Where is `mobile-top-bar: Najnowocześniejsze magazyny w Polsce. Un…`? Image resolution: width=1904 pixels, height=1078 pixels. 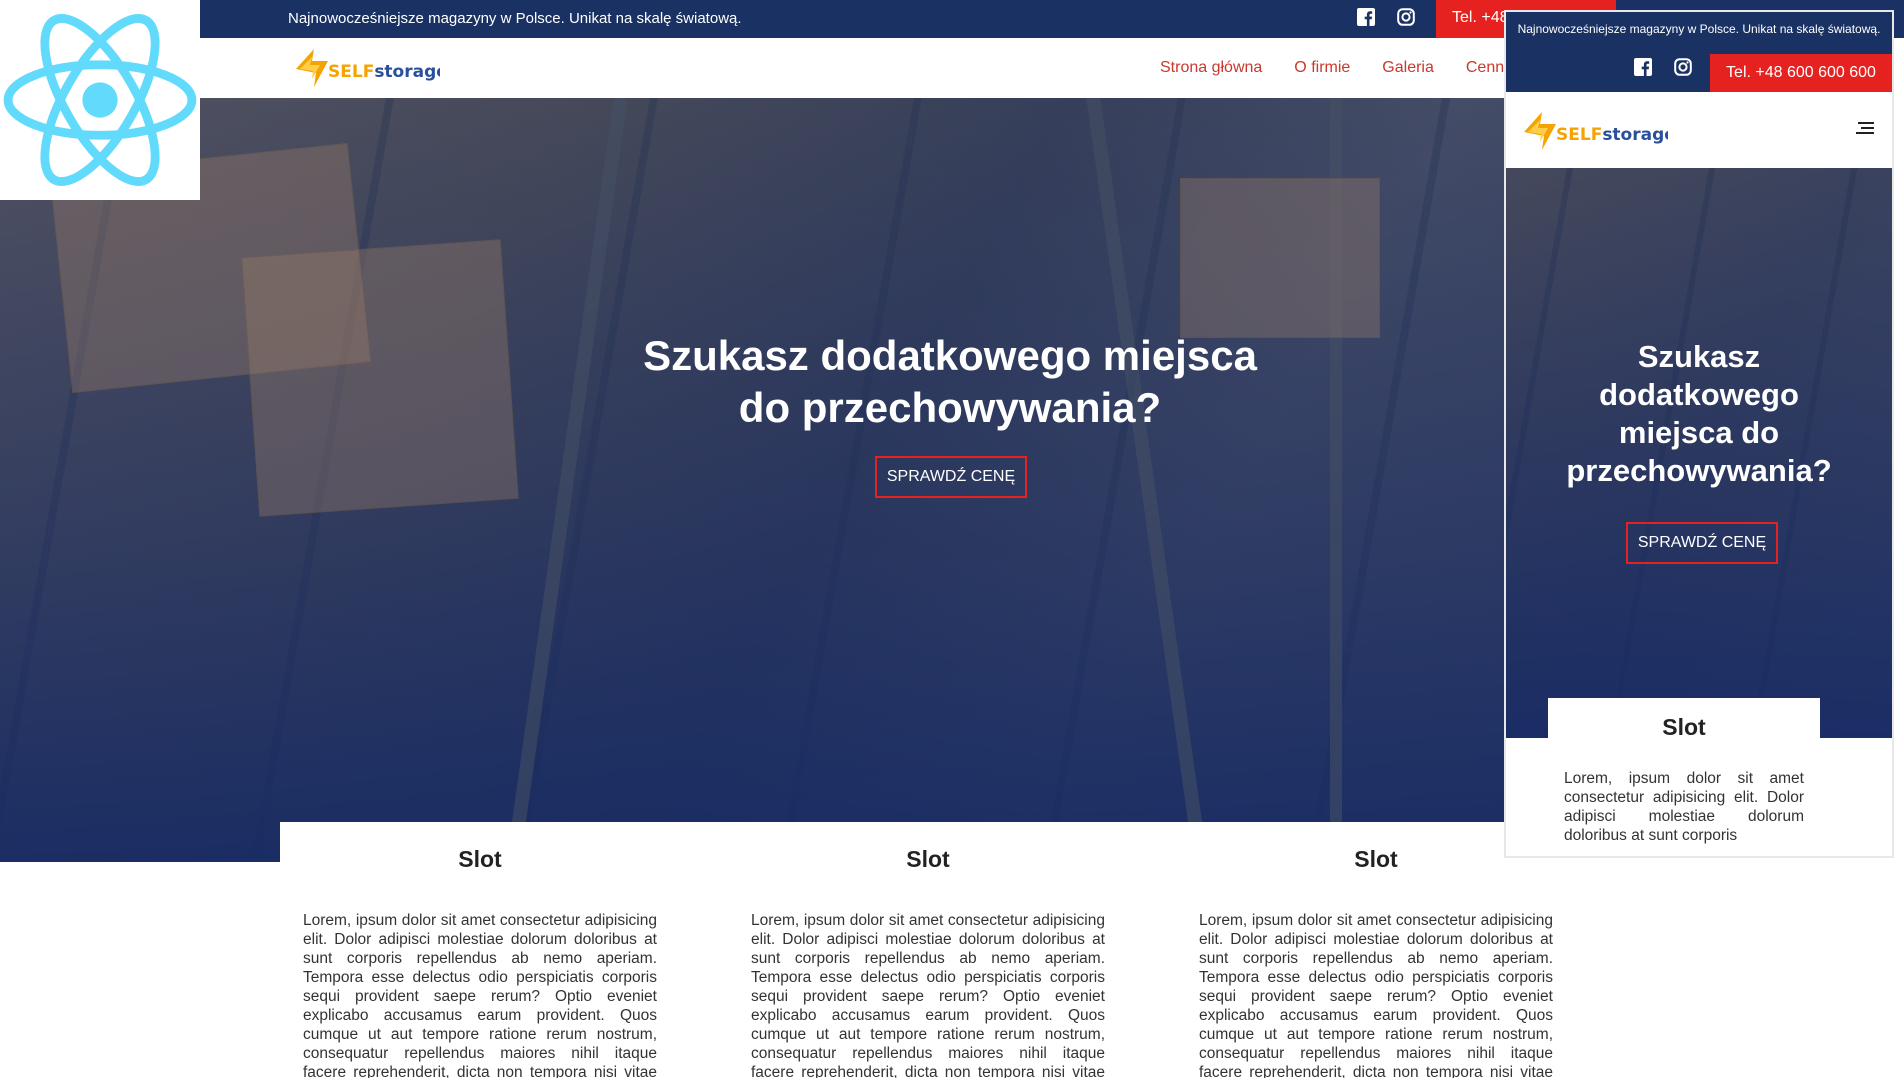 mobile-top-bar: Najnowocześniejsze magazyny w Polsce. Un… is located at coordinates (1699, 52).